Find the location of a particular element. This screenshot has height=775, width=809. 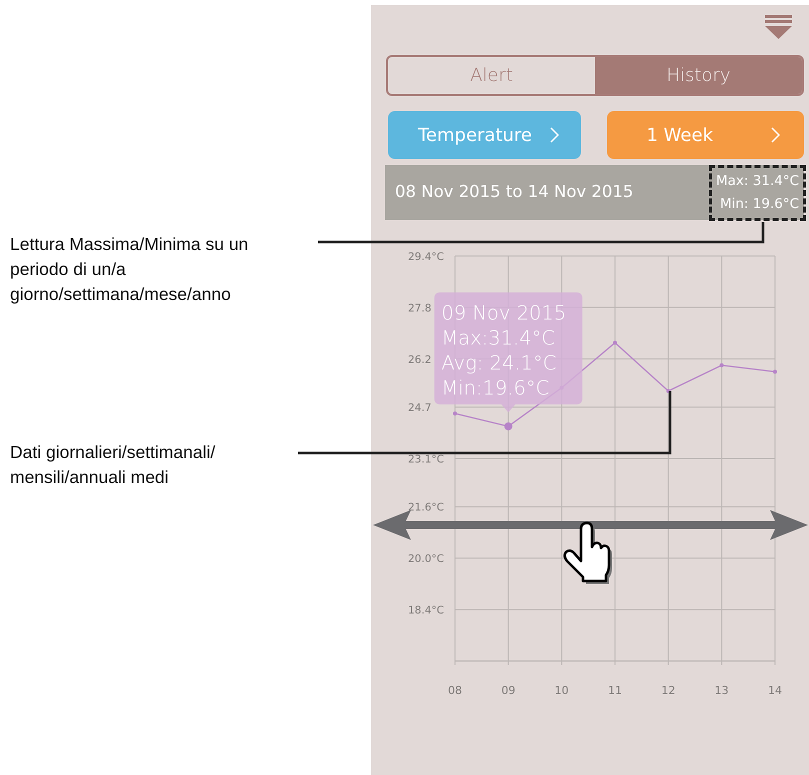

x-tick-label: 13 is located at coordinates (721, 690).